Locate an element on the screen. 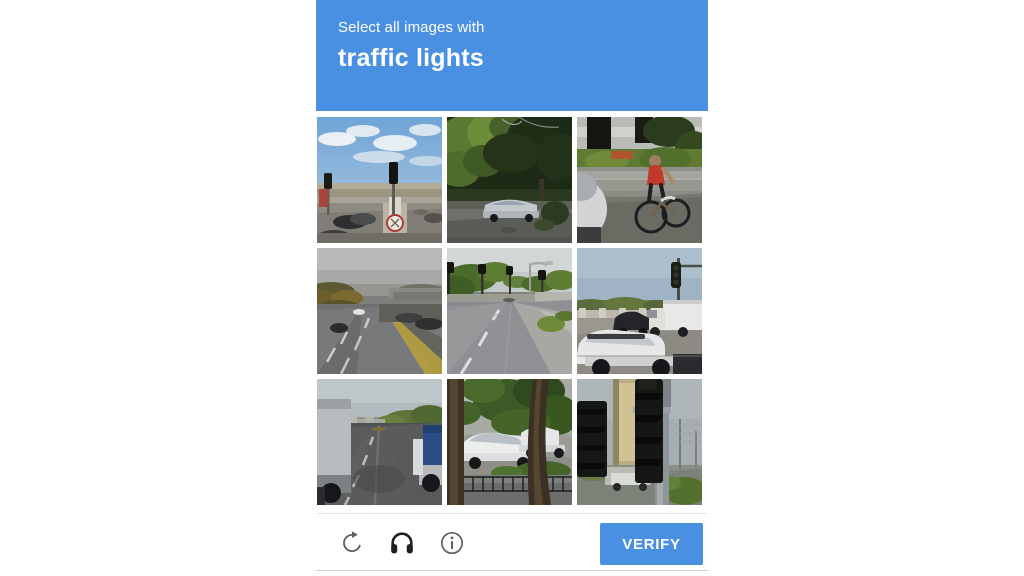 This screenshot has width=1024, height=576. reload-icon is located at coordinates (351, 542).